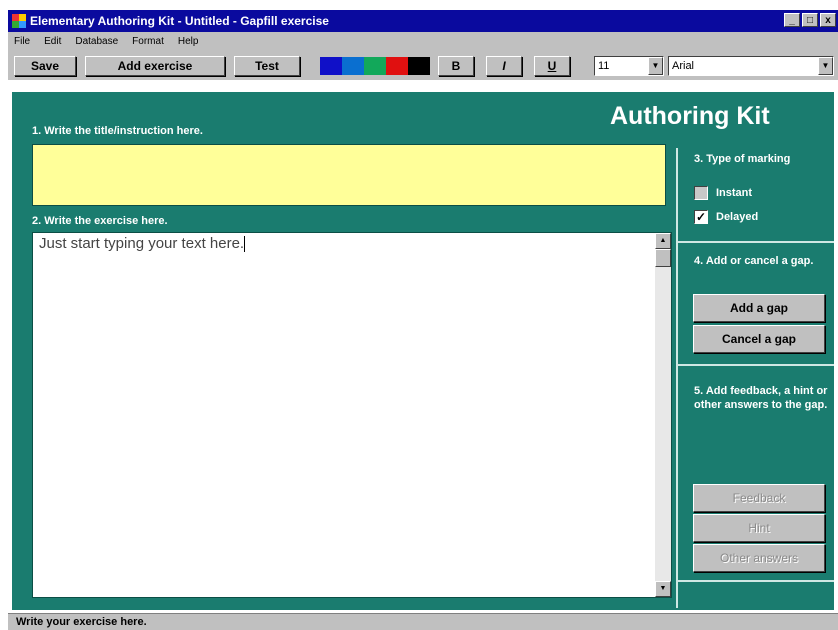  Describe the element at coordinates (742, 159) in the screenshot. I see `step3-label: 3. Type of marking` at that location.